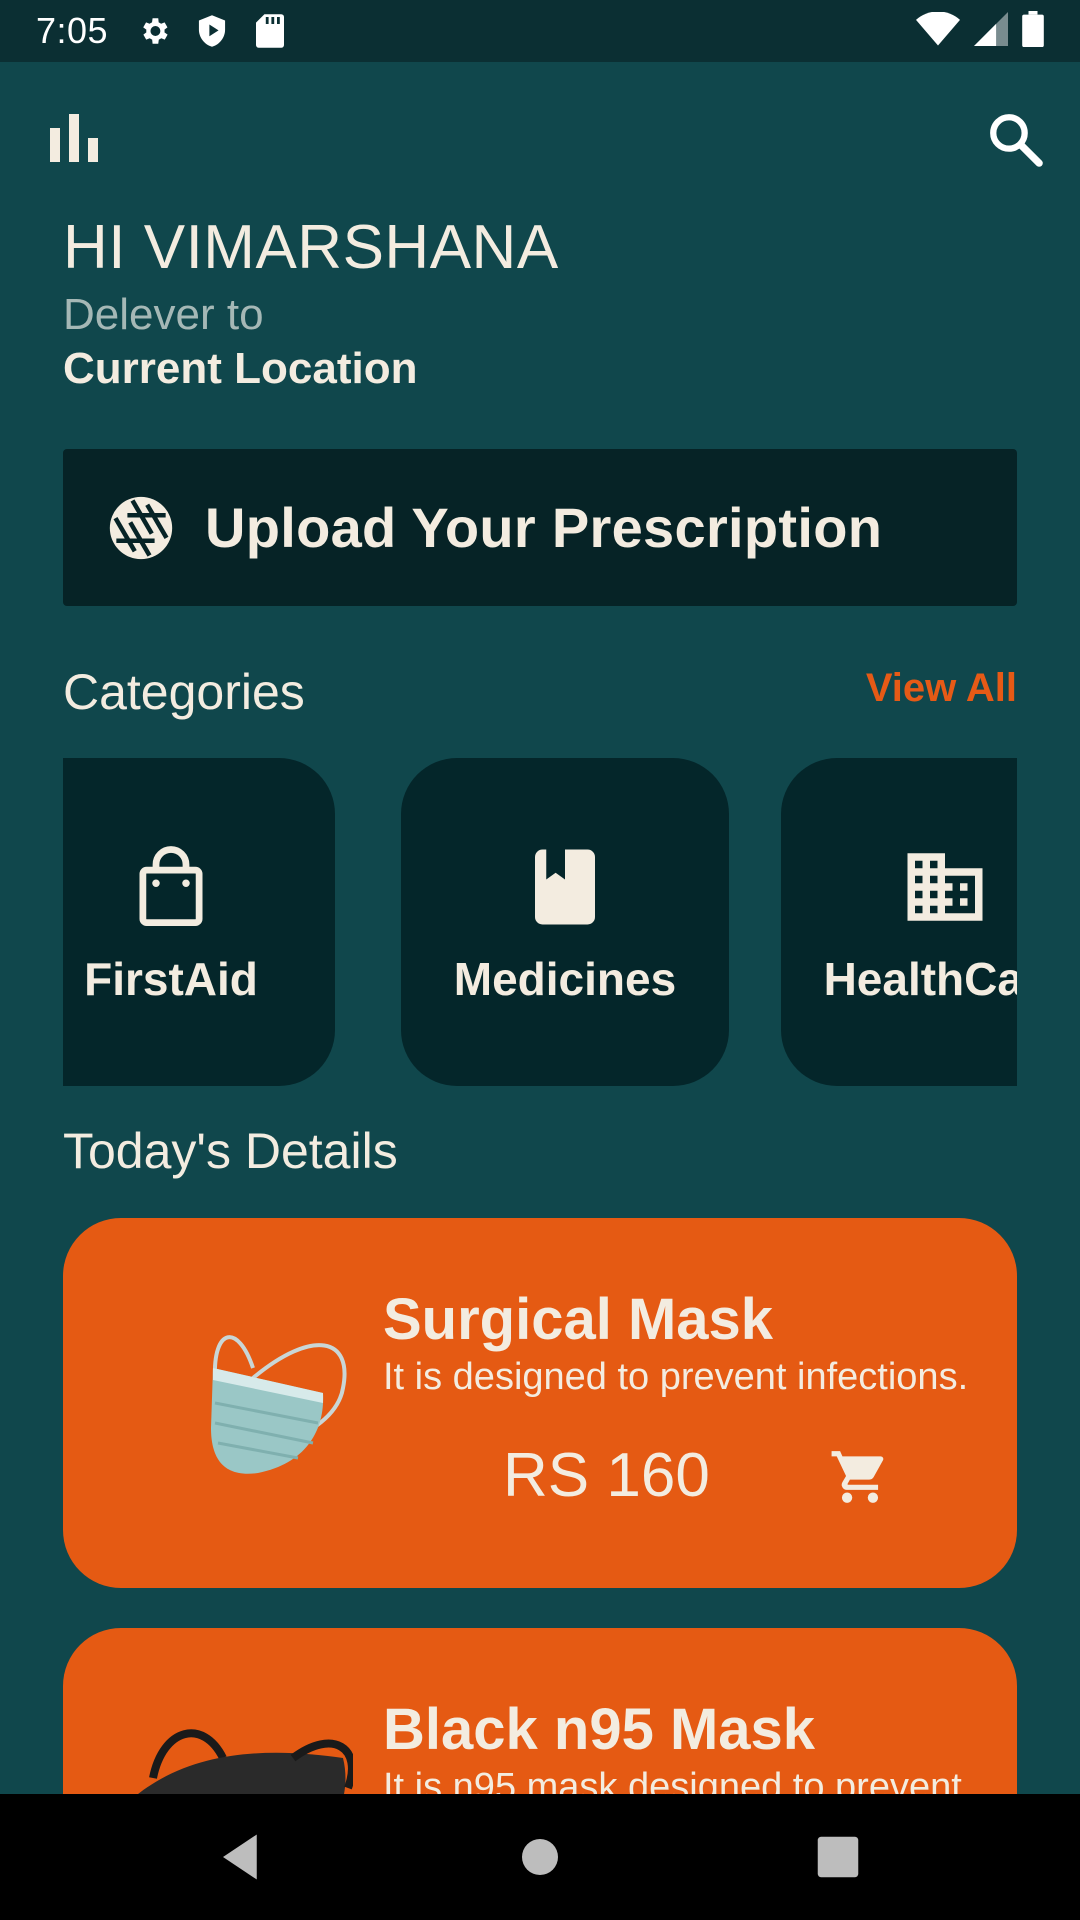  Describe the element at coordinates (212, 31) in the screenshot. I see `shield-icon` at that location.